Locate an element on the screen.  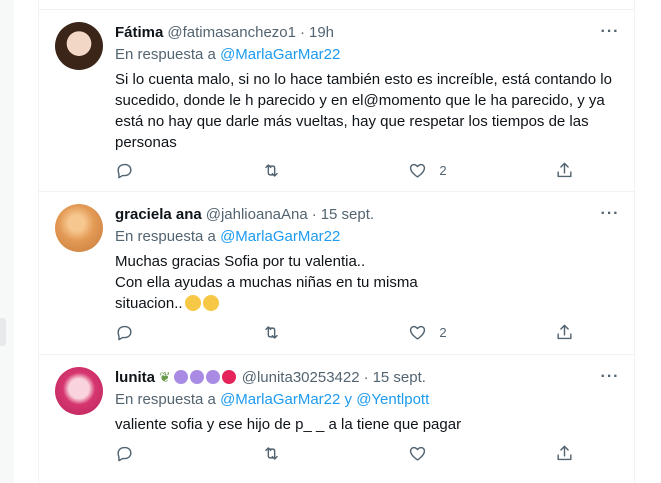
tweet-header: Fátima @fatimasanchezo1 · 19h is located at coordinates (367, 32).